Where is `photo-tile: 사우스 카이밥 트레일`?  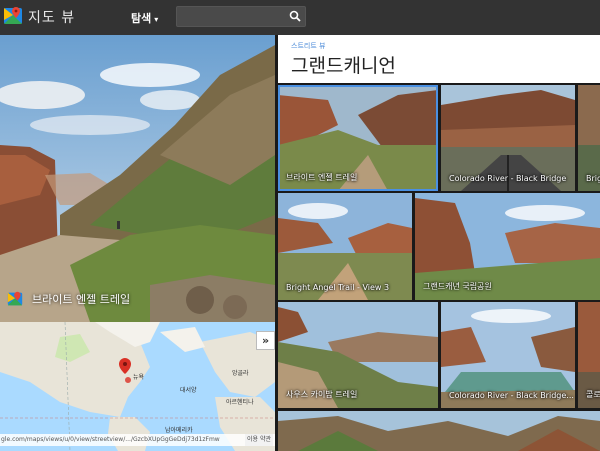
photo-tile: 사우스 카이밥 트레일 is located at coordinates (358, 355).